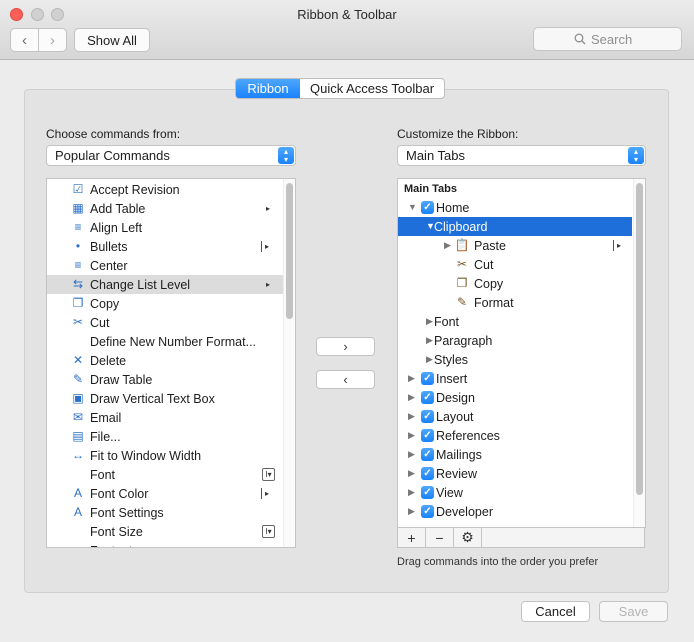  What do you see at coordinates (458, 134) in the screenshot?
I see `customize-ribbon-label: Customize the Ribbon:` at bounding box center [458, 134].